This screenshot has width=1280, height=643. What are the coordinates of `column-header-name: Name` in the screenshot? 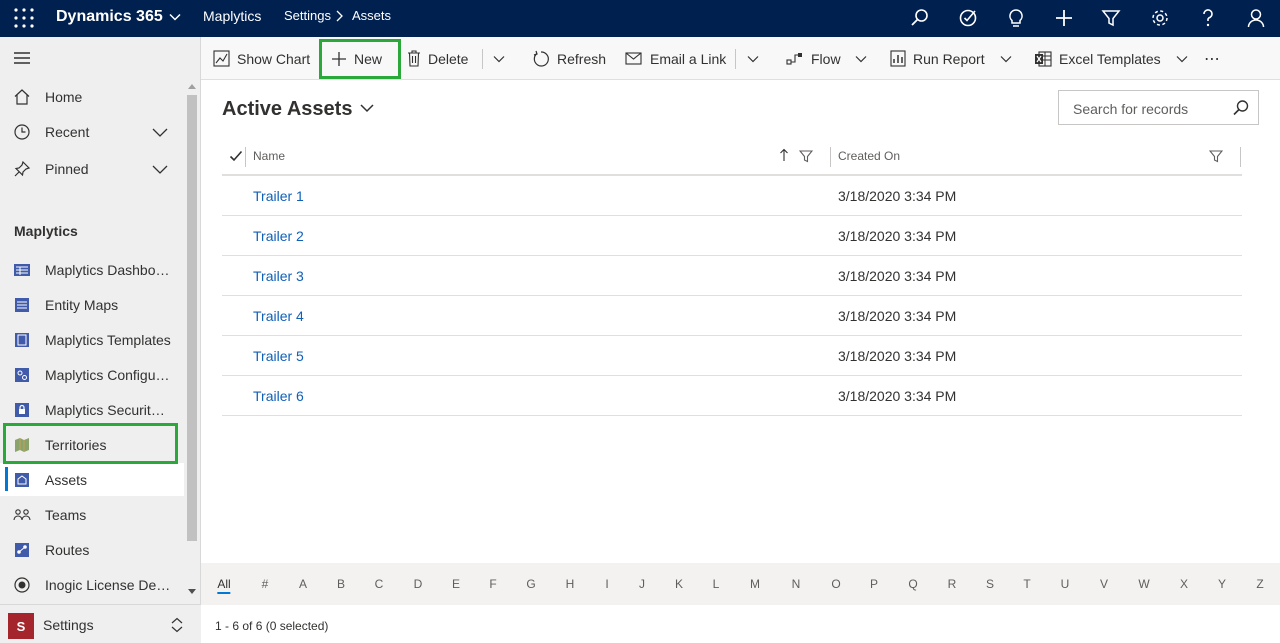 It's located at (269, 156).